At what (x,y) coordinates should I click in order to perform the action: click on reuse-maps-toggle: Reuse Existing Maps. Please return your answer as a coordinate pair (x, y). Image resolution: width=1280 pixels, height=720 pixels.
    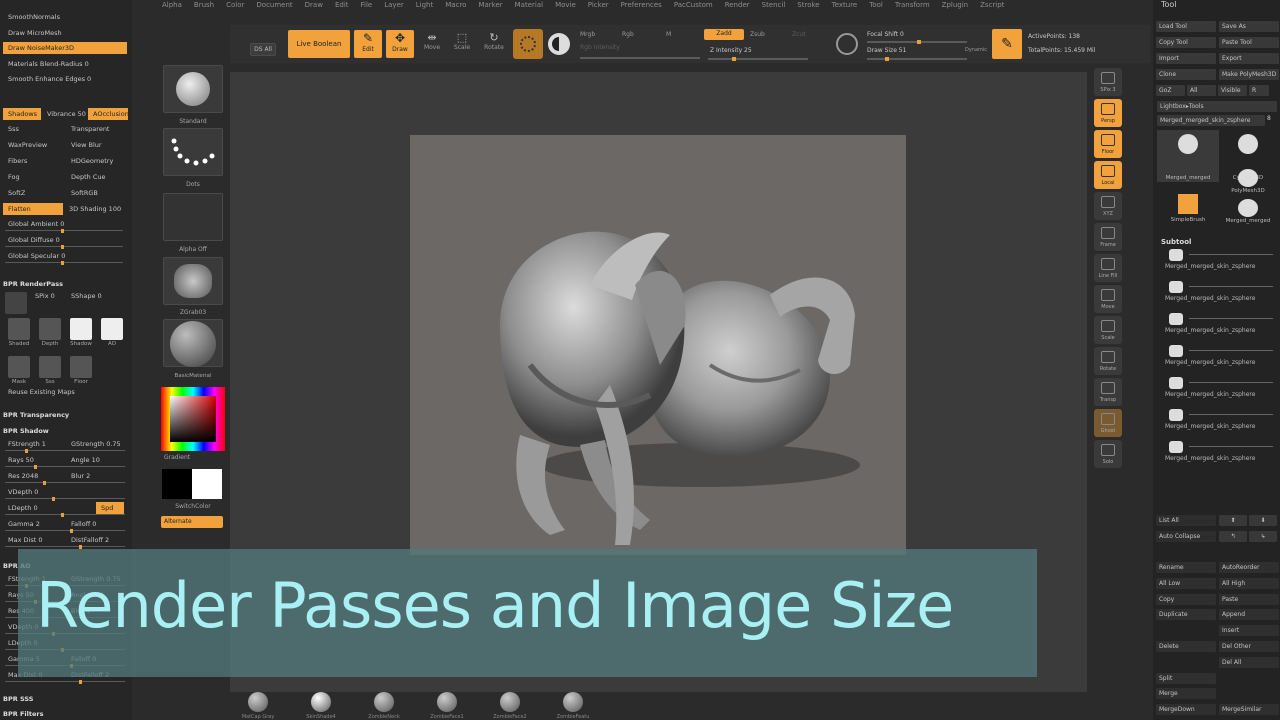
    Looking at the image, I should click on (63, 392).